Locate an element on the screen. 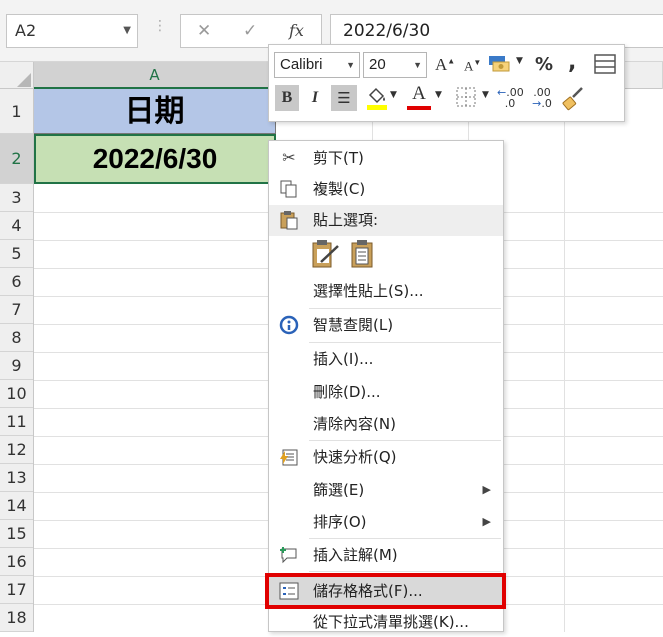 The height and width of the screenshot is (637, 663). row-header: 2 is located at coordinates (16, 159).